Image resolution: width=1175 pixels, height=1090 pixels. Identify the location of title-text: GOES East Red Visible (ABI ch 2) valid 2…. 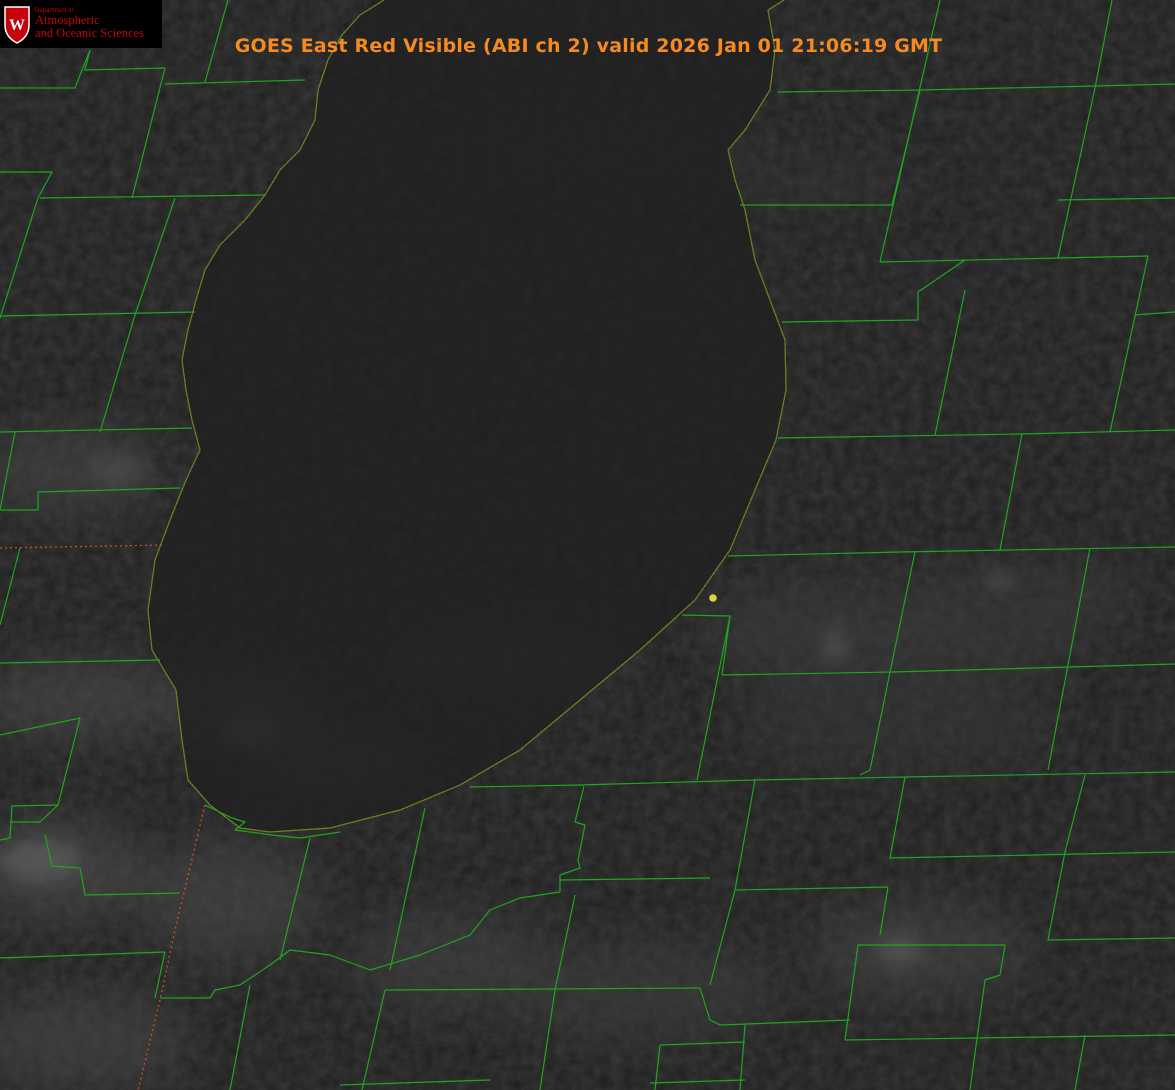
(588, 46).